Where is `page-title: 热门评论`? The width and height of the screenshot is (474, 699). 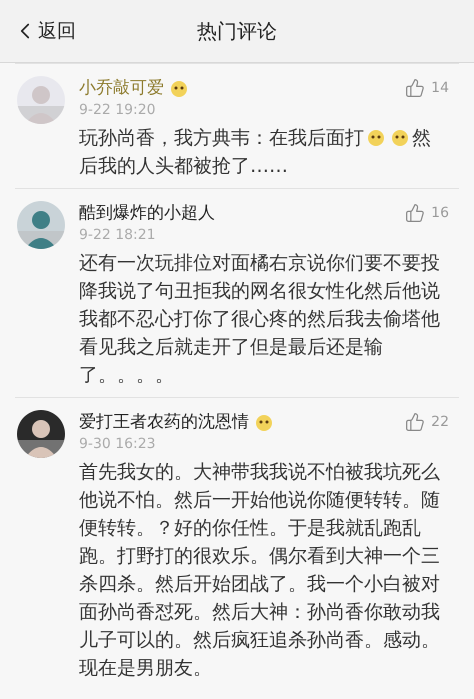 page-title: 热门评论 is located at coordinates (237, 31).